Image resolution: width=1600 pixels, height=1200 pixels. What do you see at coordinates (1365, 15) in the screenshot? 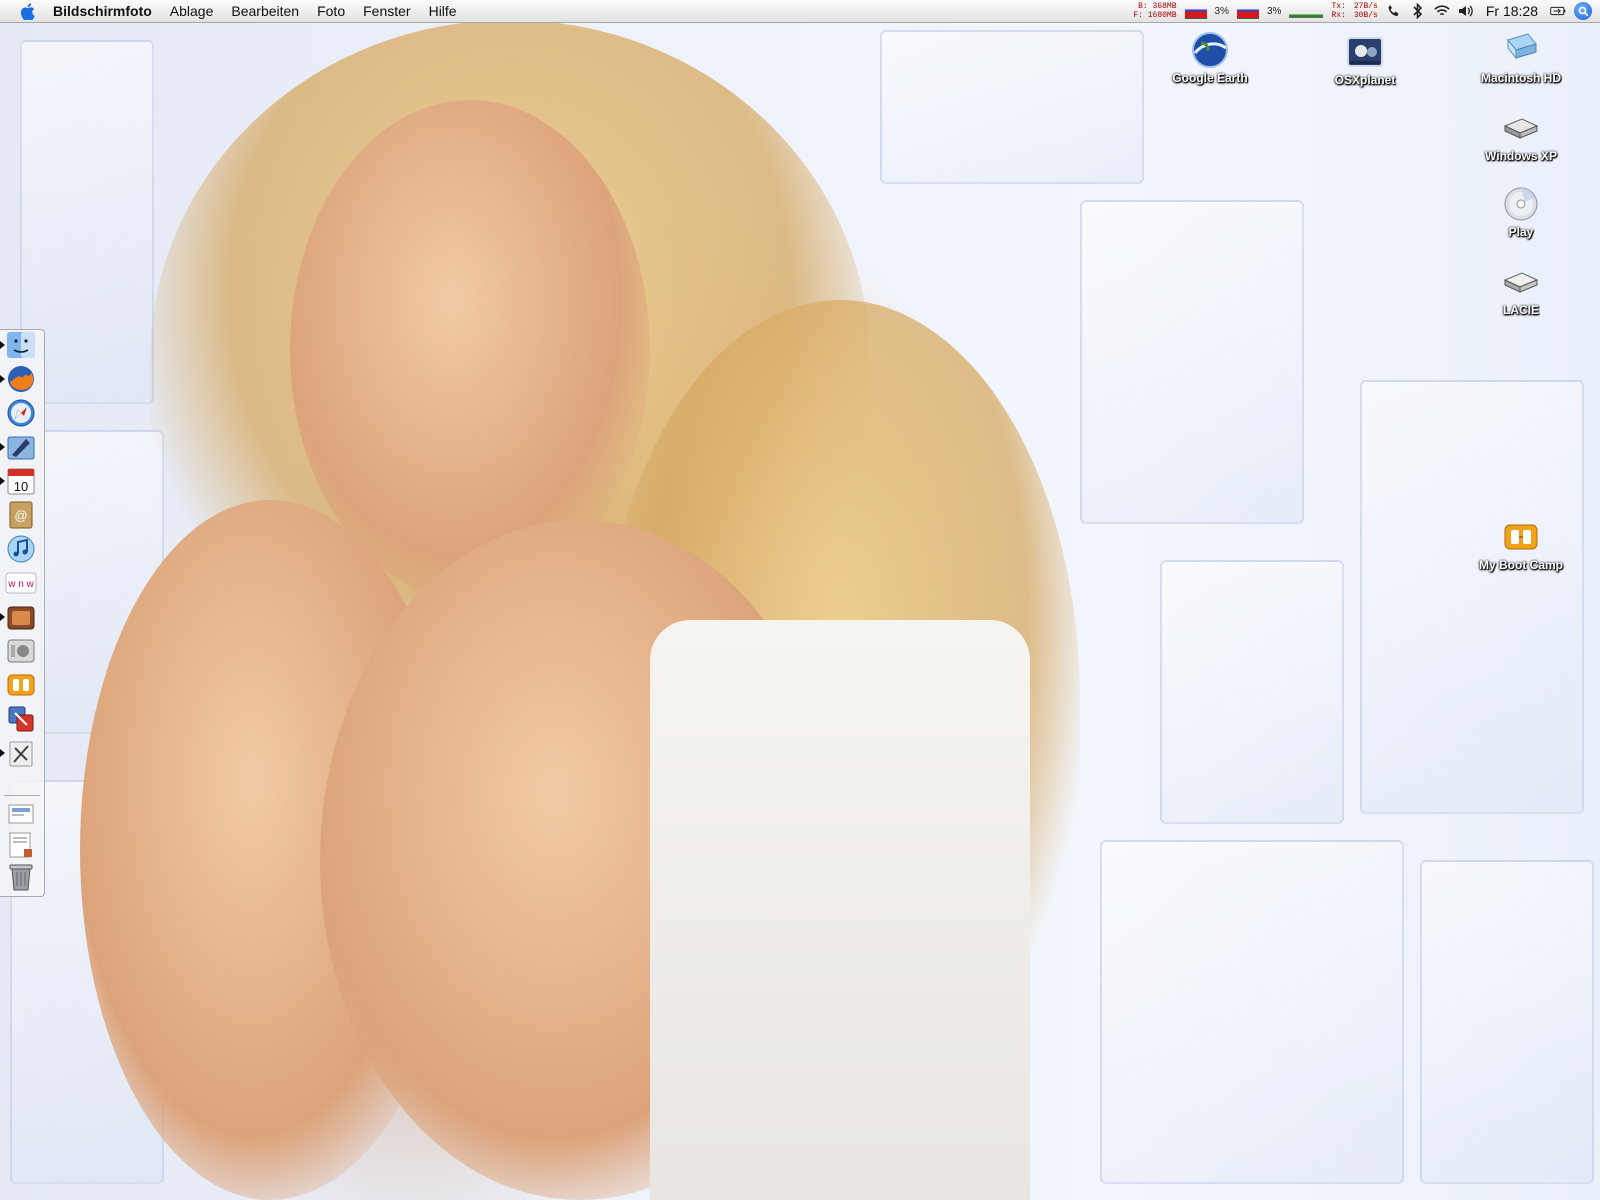
I see `net-rx: 30B/s` at bounding box center [1365, 15].